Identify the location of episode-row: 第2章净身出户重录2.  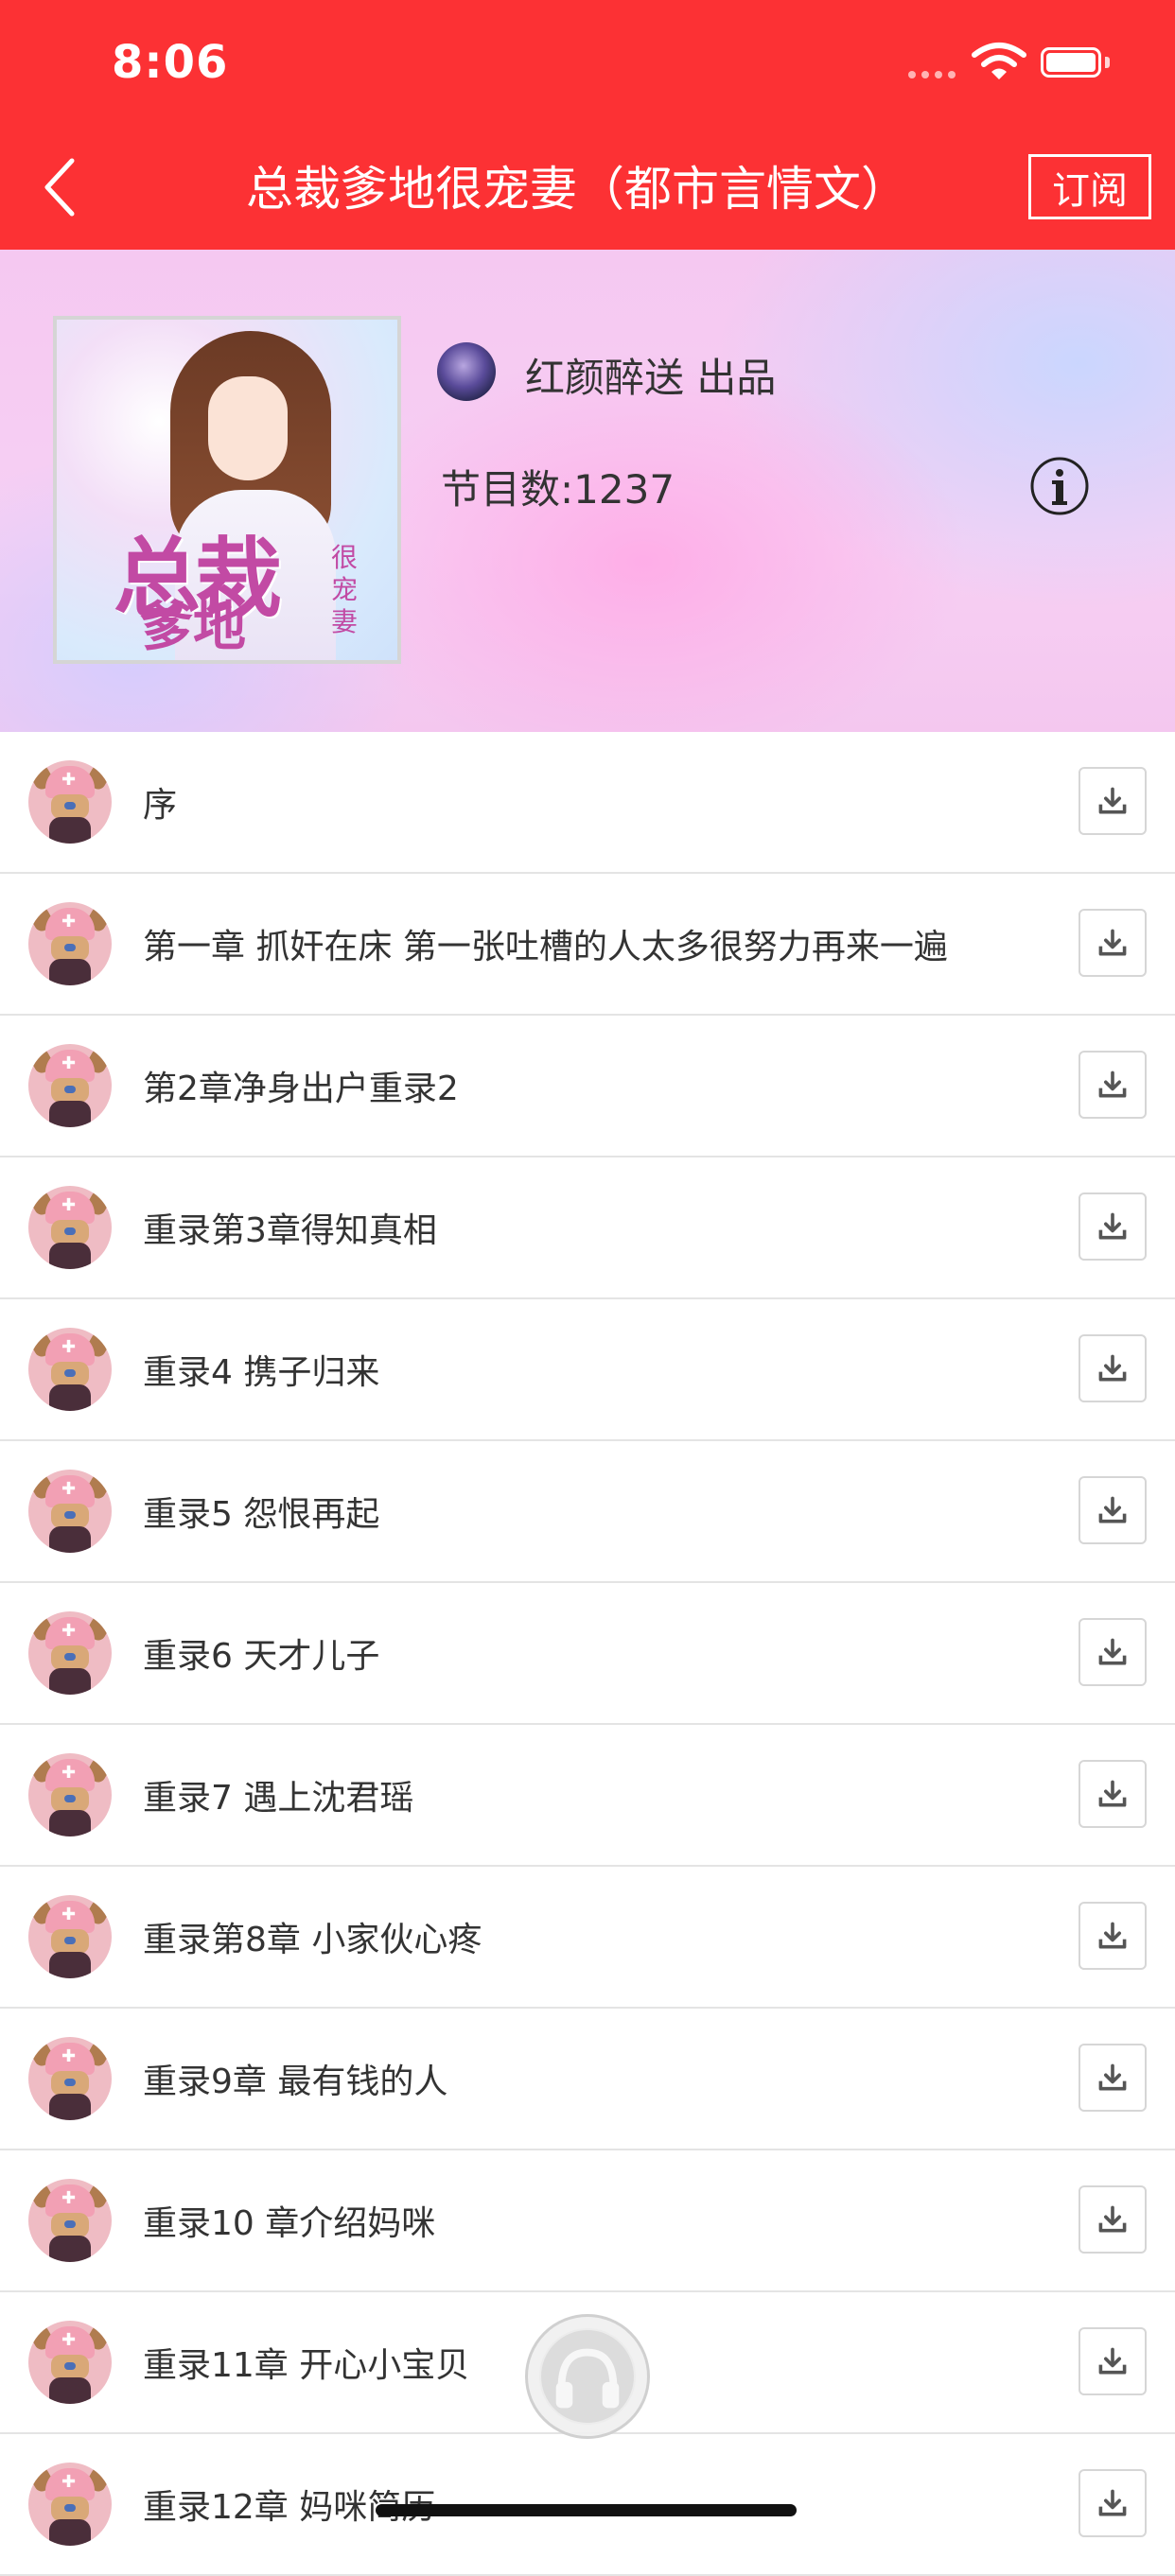
(587, 1086).